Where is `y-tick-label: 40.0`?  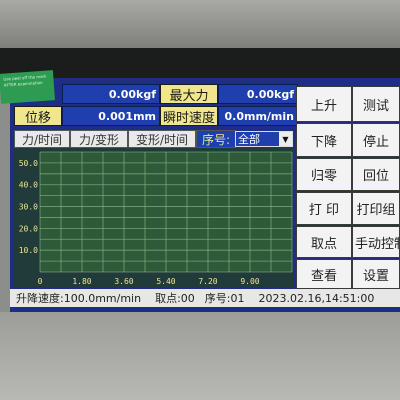 y-tick-label: 40.0 is located at coordinates (28, 185).